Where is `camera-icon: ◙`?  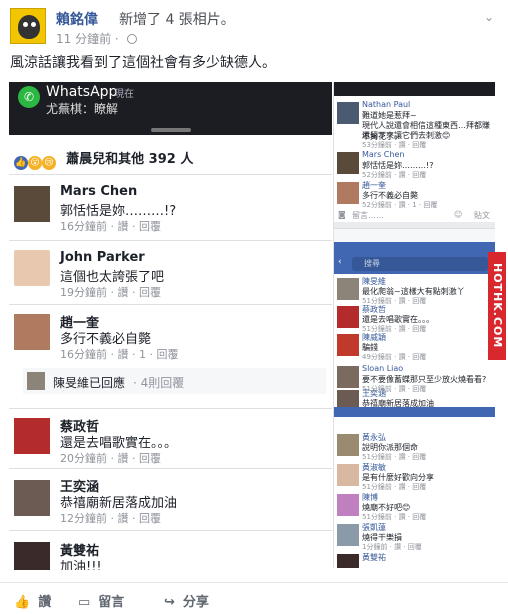
camera-icon: ◙ is located at coordinates (342, 214).